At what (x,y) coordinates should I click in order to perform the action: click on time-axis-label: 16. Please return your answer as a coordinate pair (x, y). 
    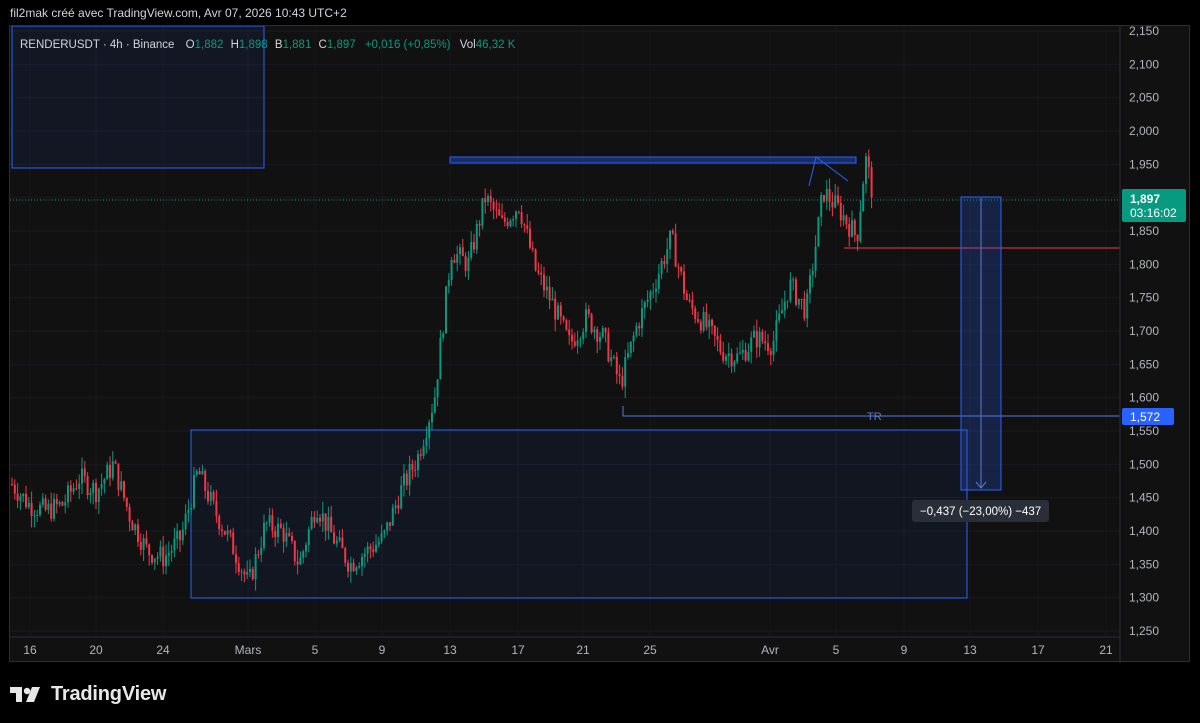
    Looking at the image, I should click on (30, 650).